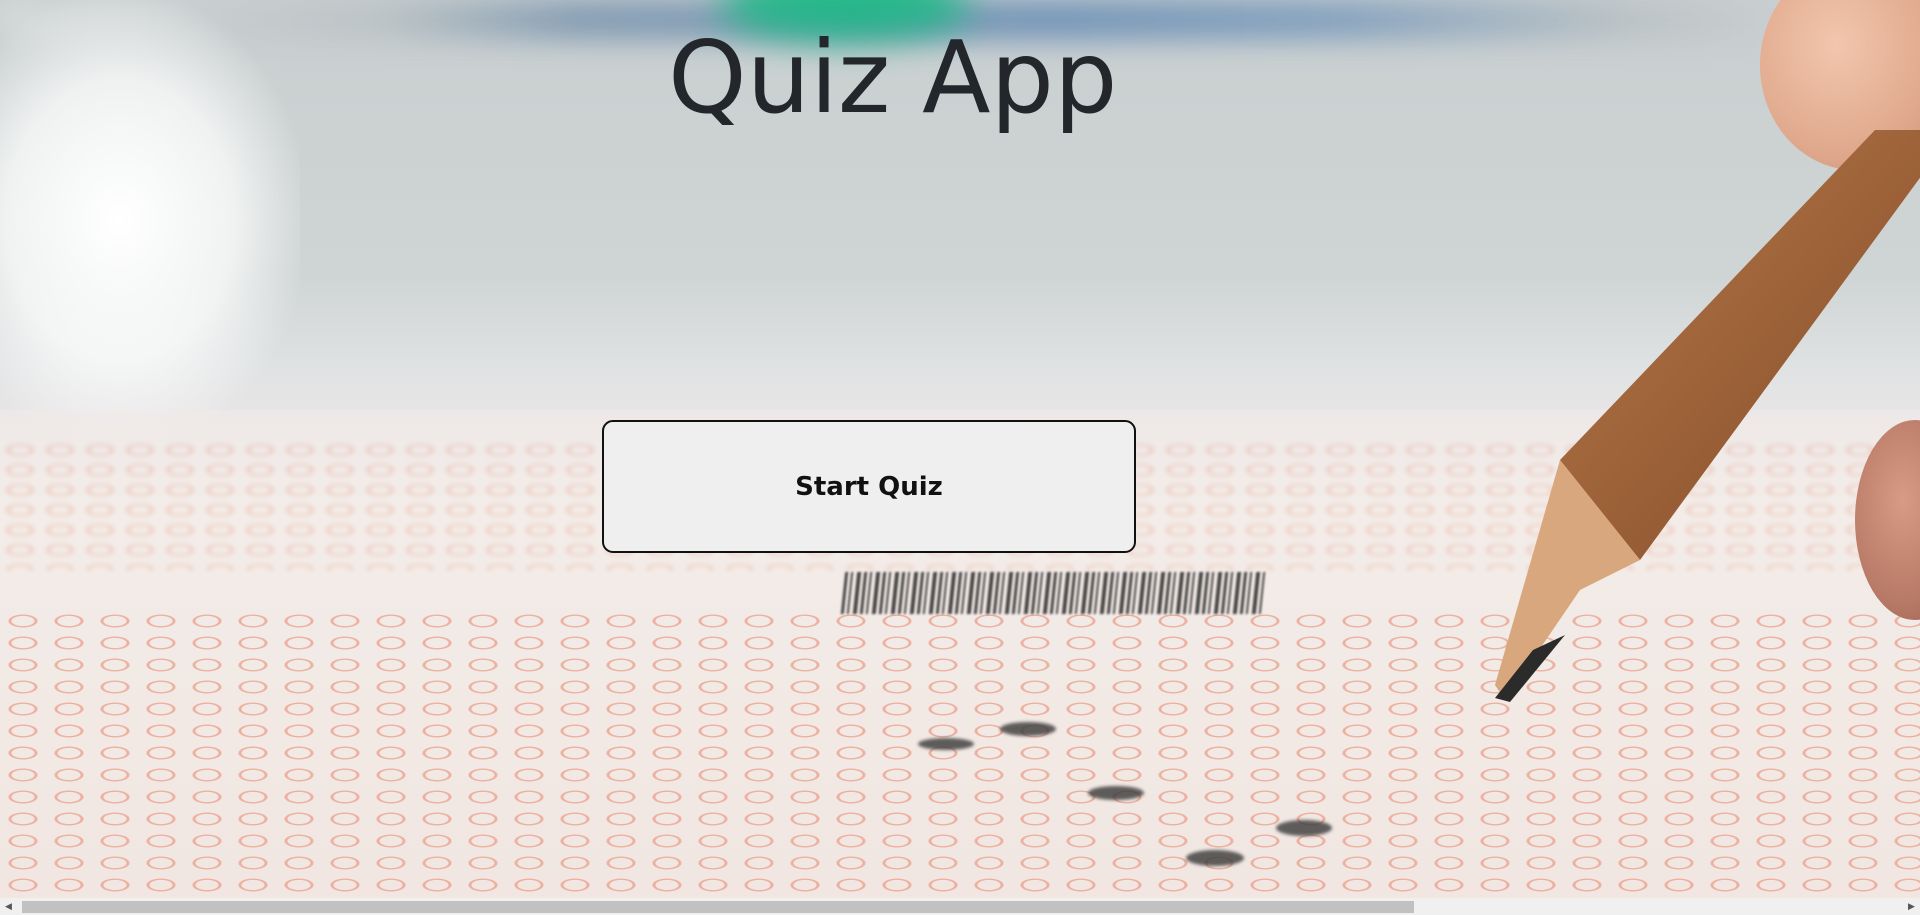 This screenshot has height=915, width=1920. I want to click on page-title: Quiz App, so click(893, 77).